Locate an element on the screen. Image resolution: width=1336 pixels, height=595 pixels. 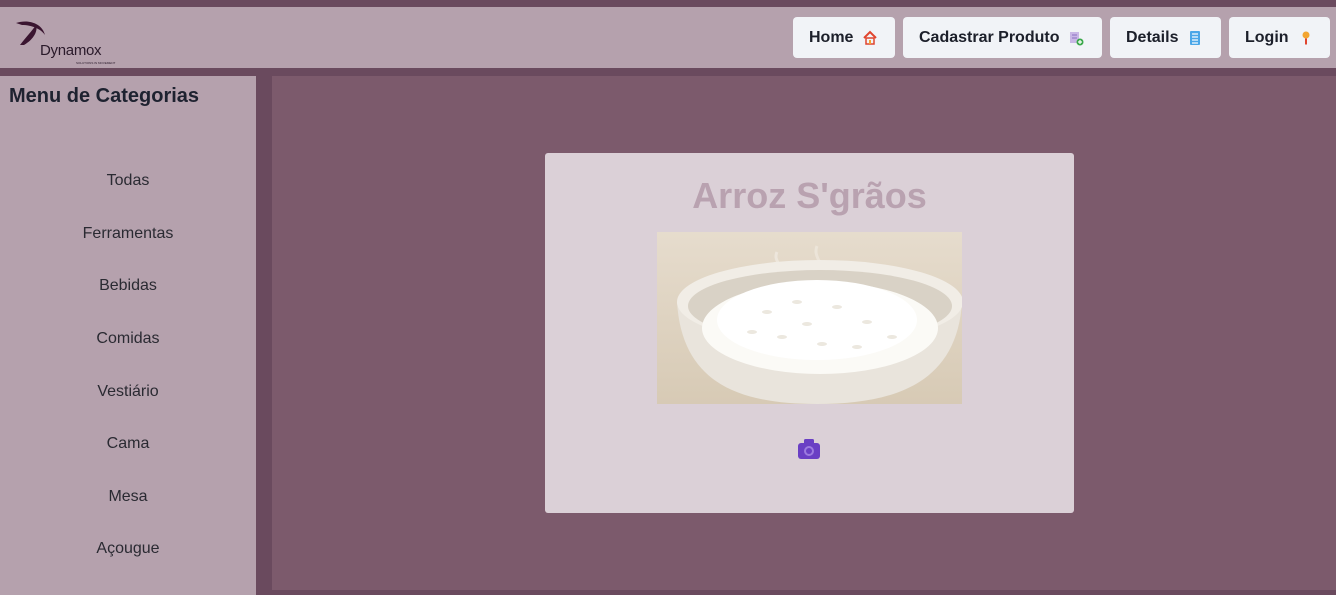
category-vestiario: Vestiário is located at coordinates (128, 392).